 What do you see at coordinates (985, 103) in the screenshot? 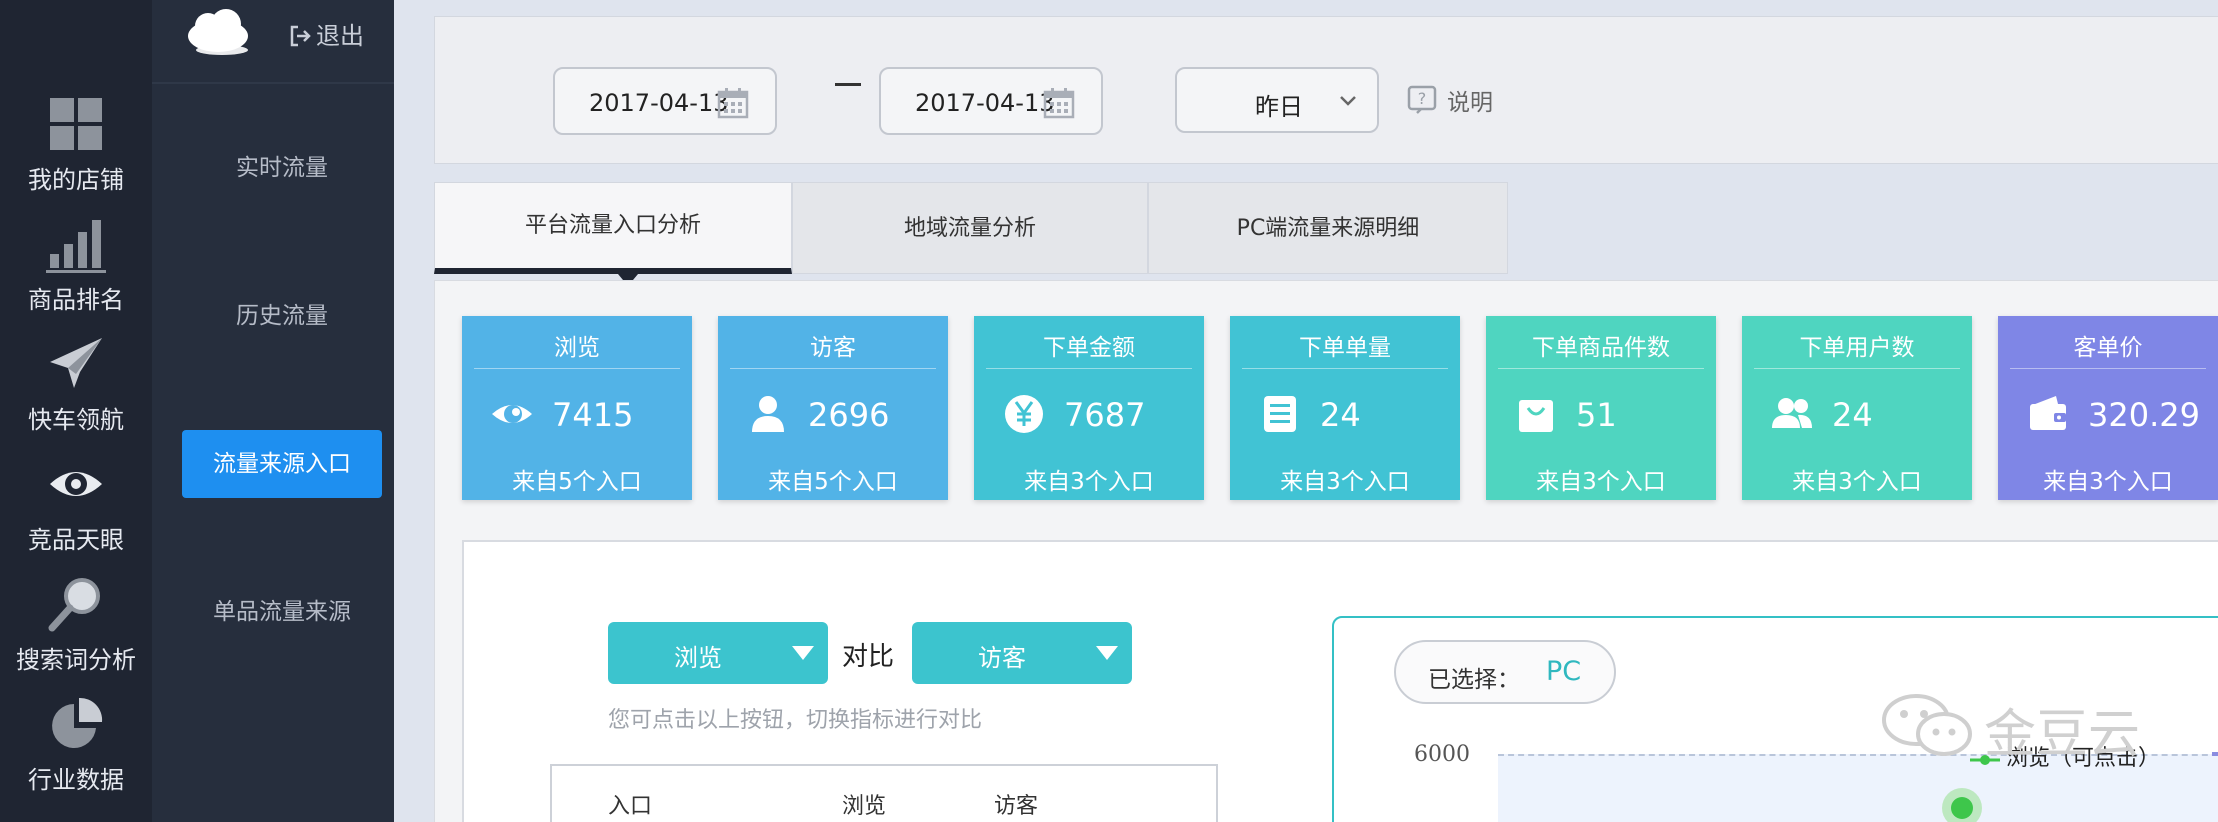
I see `end-date-value: 2017-04-13` at bounding box center [985, 103].